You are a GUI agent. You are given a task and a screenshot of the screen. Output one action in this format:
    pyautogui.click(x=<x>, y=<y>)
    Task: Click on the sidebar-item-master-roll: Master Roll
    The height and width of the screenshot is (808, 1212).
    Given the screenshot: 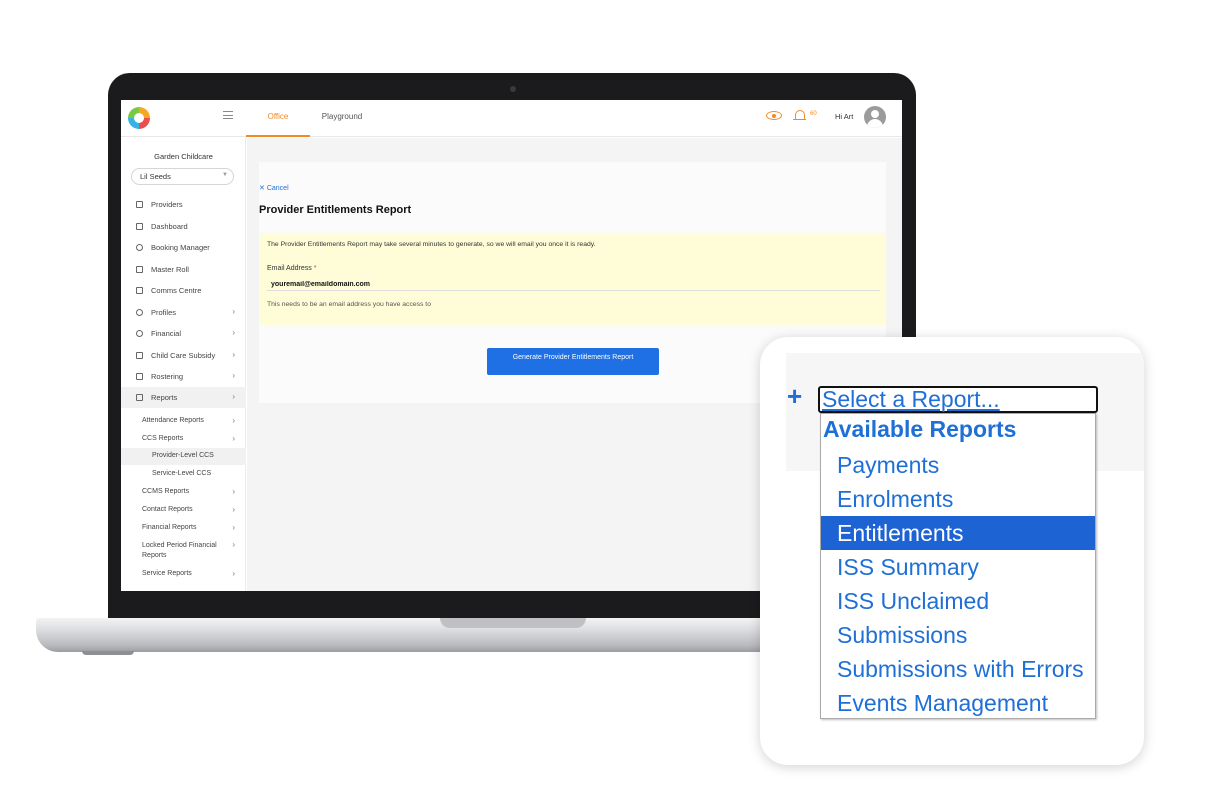 What is the action you would take?
    pyautogui.click(x=183, y=269)
    